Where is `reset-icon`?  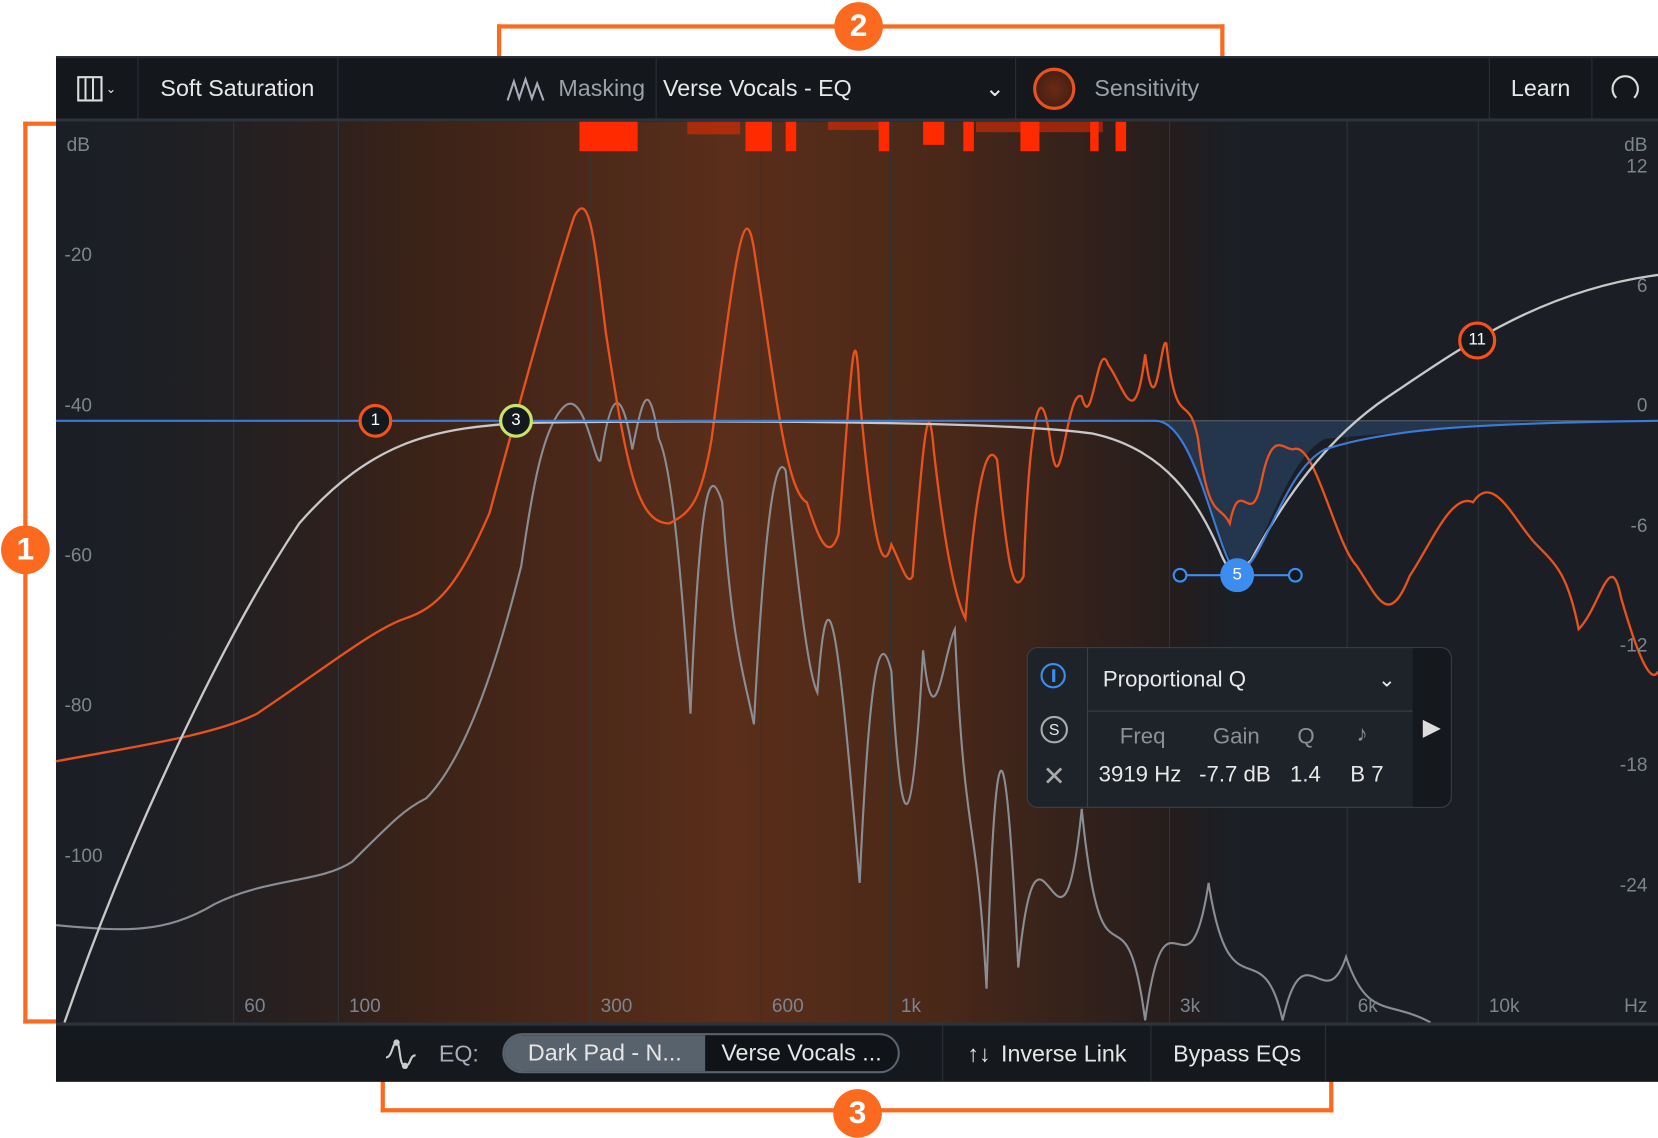 reset-icon is located at coordinates (1624, 88).